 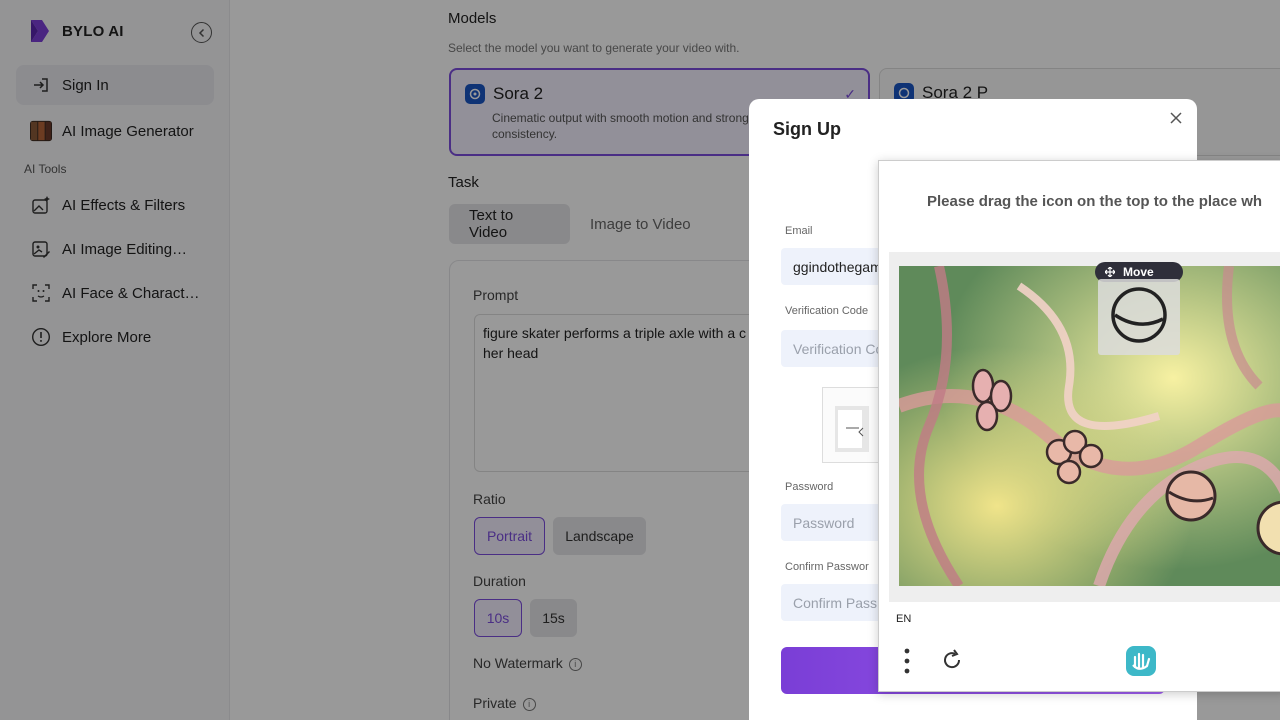 What do you see at coordinates (903, 619) in the screenshot?
I see `language-selector: EN` at bounding box center [903, 619].